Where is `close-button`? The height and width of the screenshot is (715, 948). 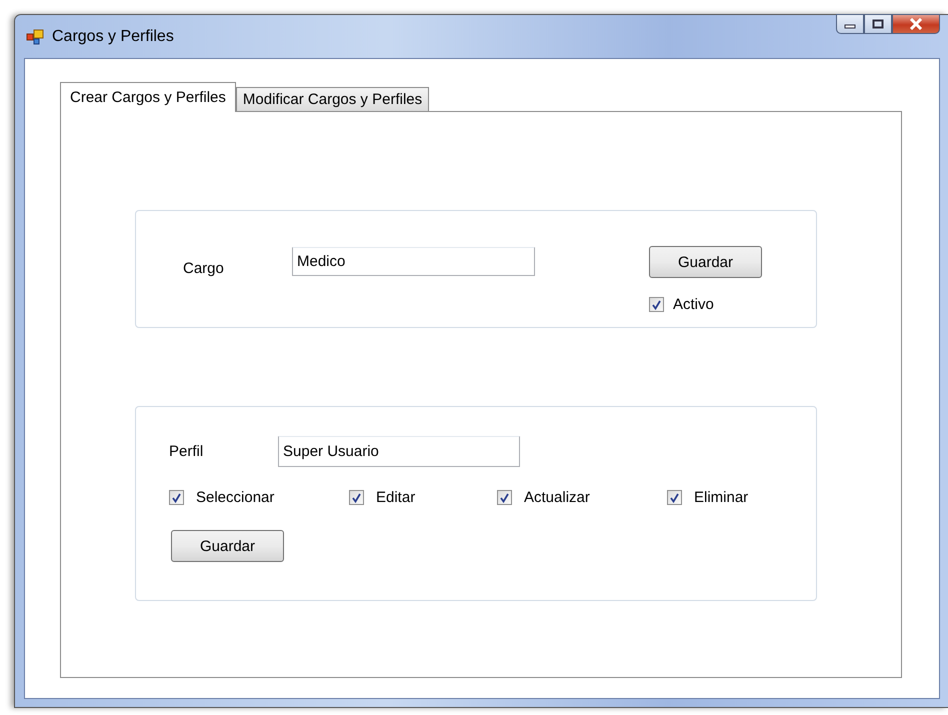
close-button is located at coordinates (916, 24).